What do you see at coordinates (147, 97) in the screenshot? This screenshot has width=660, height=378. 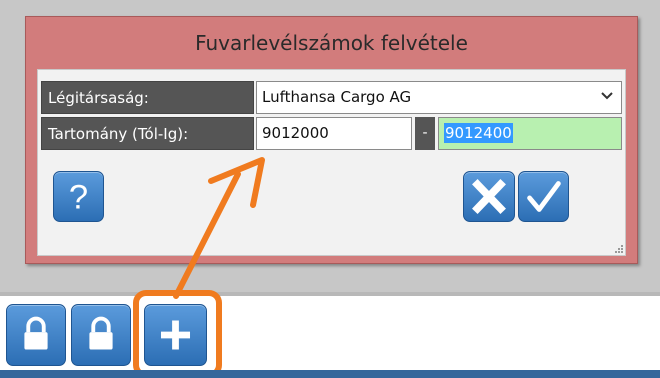 I see `airline-label: Légitársaság:` at bounding box center [147, 97].